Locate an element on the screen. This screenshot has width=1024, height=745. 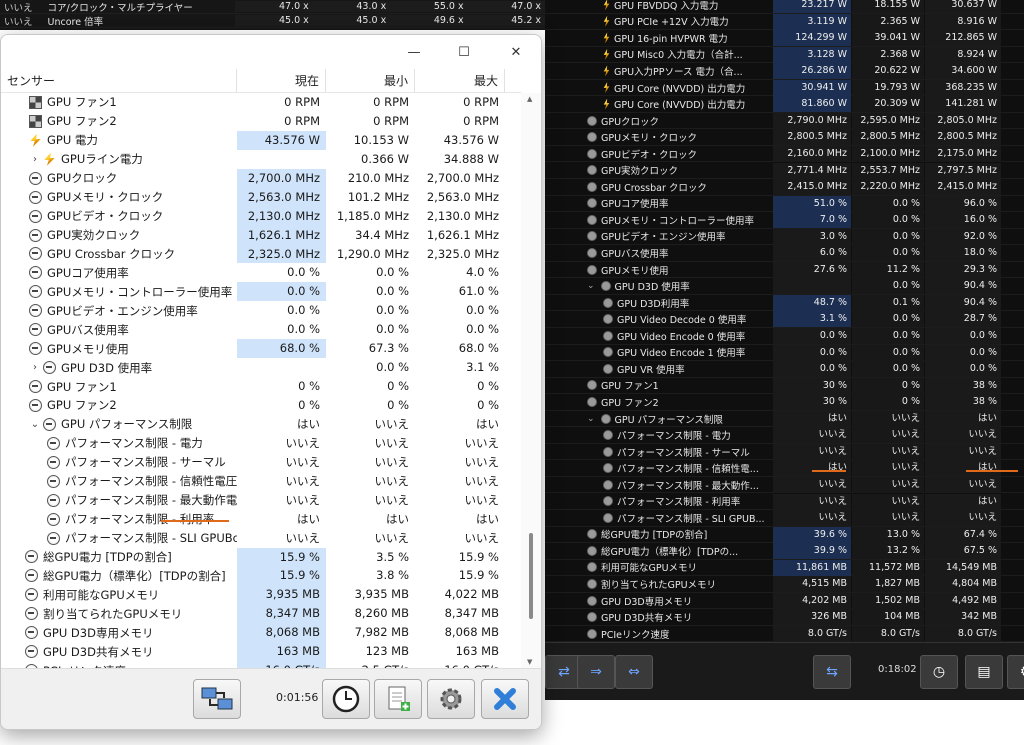
current-value: はい is located at coordinates (308, 518).